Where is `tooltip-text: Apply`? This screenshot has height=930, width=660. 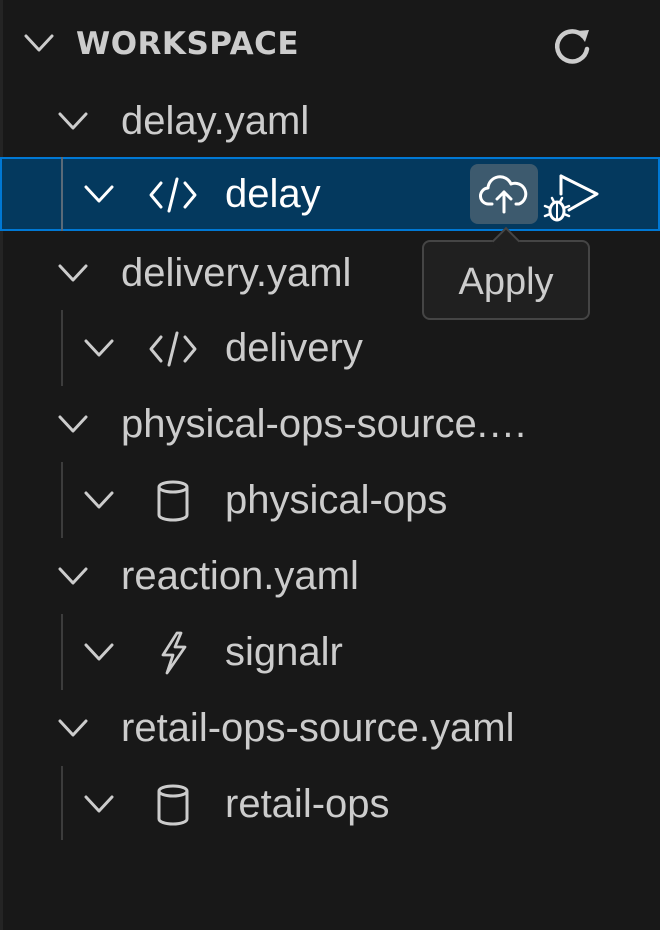 tooltip-text: Apply is located at coordinates (506, 282).